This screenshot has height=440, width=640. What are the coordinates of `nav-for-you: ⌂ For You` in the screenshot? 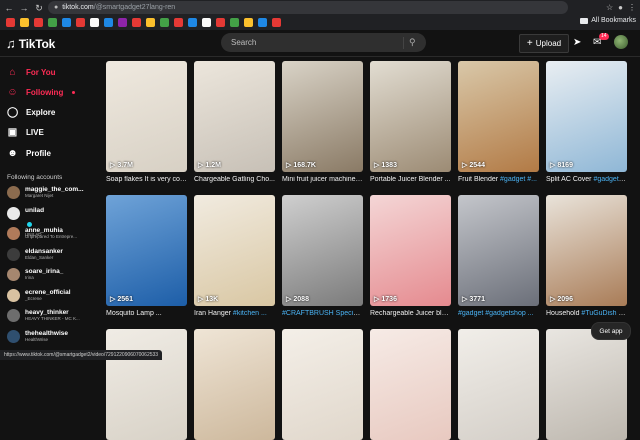 It's located at (31, 72).